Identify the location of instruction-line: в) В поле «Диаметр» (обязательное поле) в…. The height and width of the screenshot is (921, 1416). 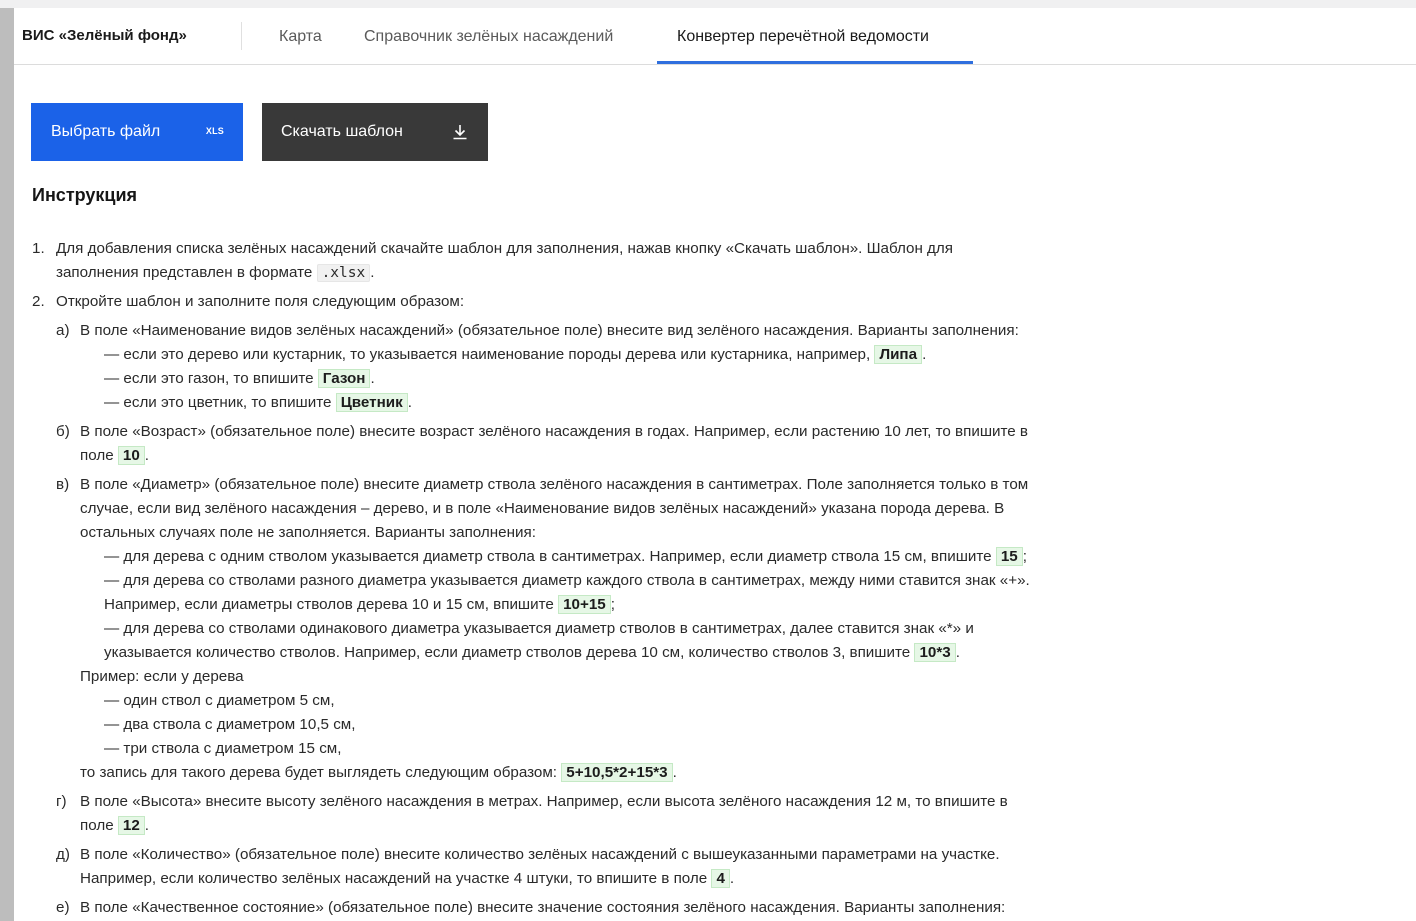
(612, 485).